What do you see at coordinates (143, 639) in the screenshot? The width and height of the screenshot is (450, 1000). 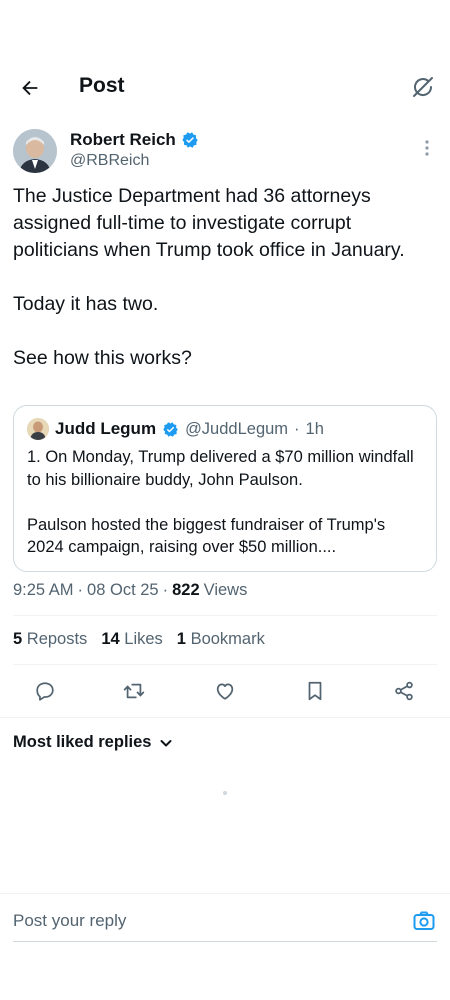 I see `likes-label: Likes` at bounding box center [143, 639].